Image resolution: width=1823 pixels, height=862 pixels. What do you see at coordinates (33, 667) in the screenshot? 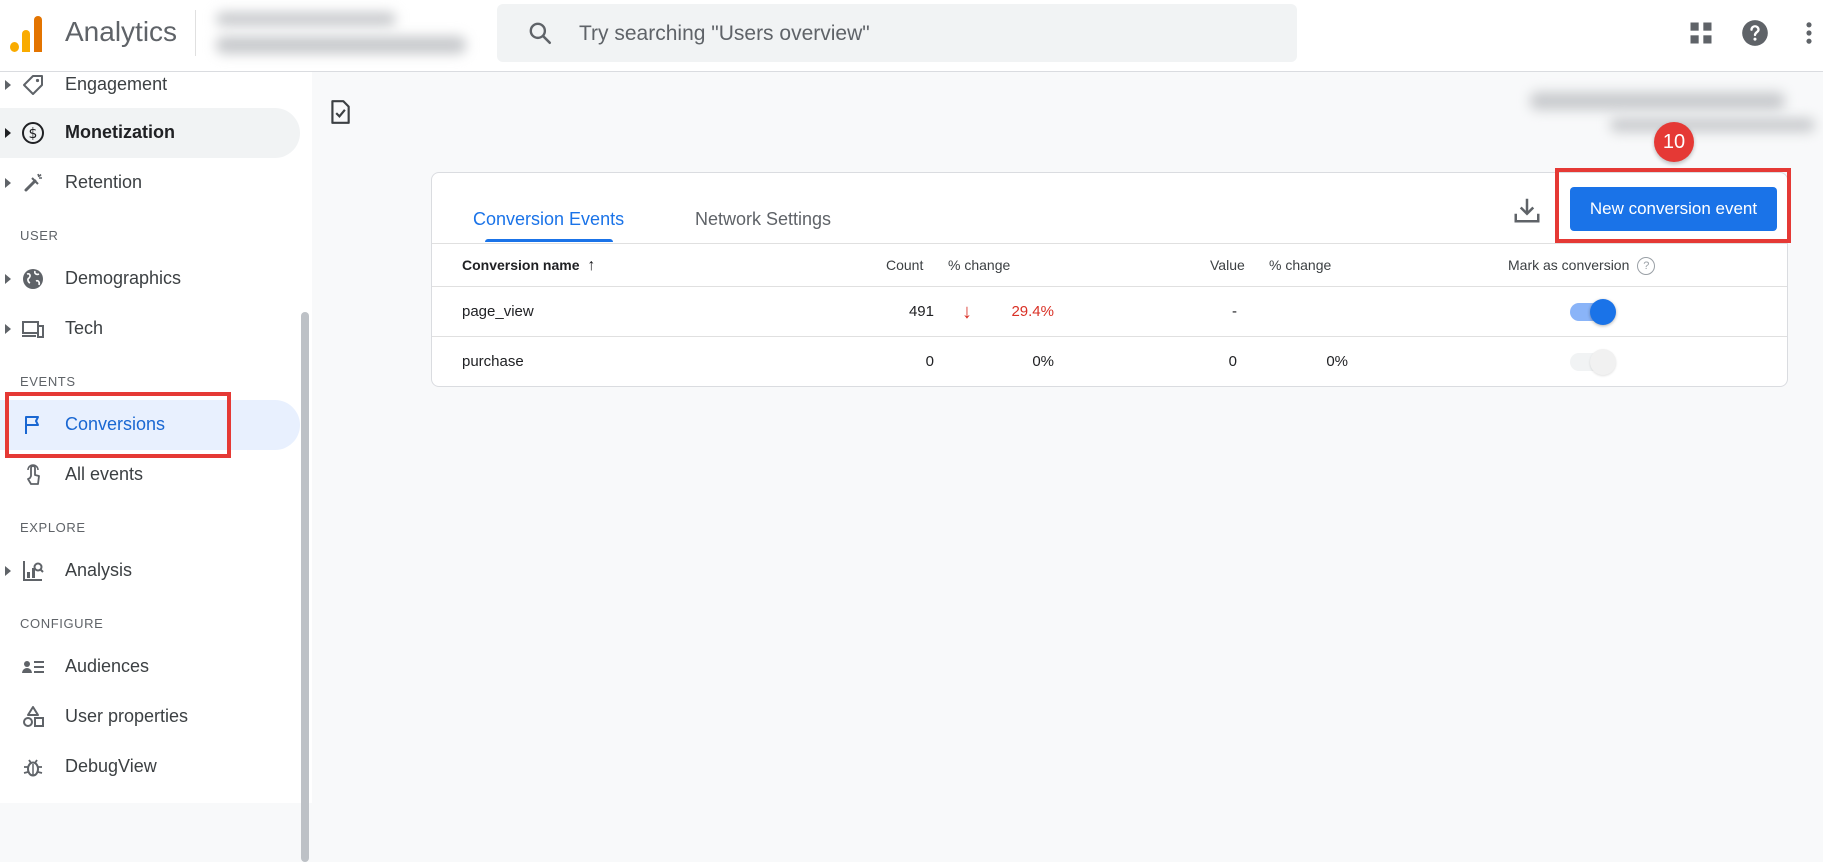
I see `audience-icon` at bounding box center [33, 667].